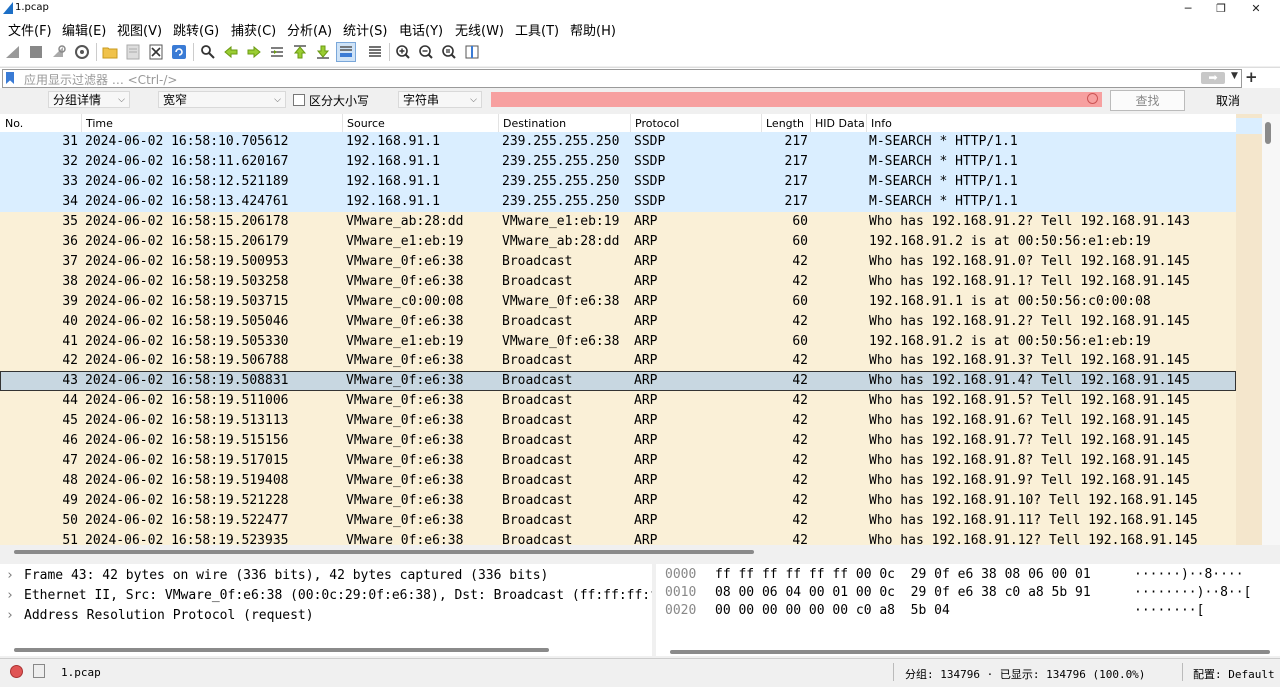 The image size is (1280, 687). I want to click on packet-list-horizontal-scrollbar, so click(631, 551).